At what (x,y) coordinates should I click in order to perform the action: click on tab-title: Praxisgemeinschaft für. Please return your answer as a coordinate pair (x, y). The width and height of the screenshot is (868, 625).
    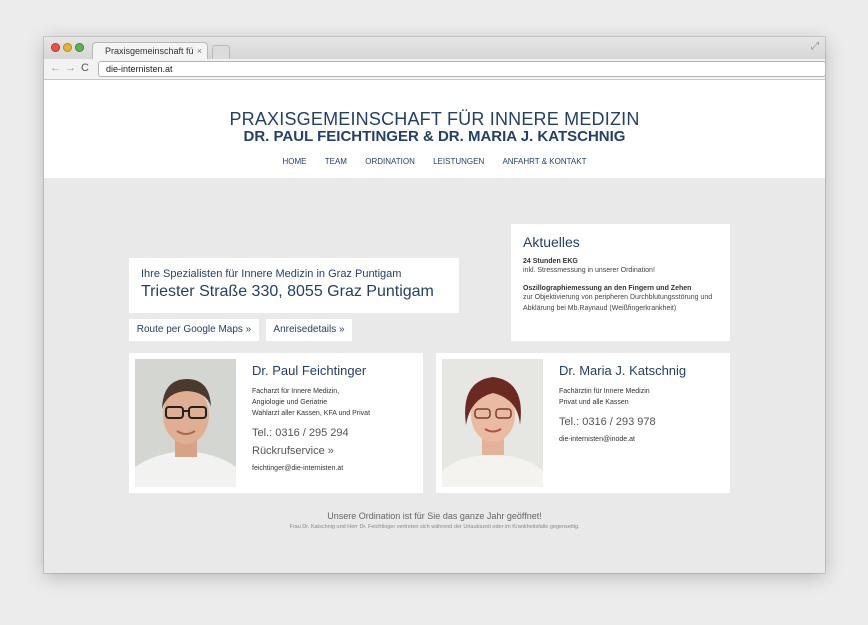
    Looking at the image, I should click on (149, 51).